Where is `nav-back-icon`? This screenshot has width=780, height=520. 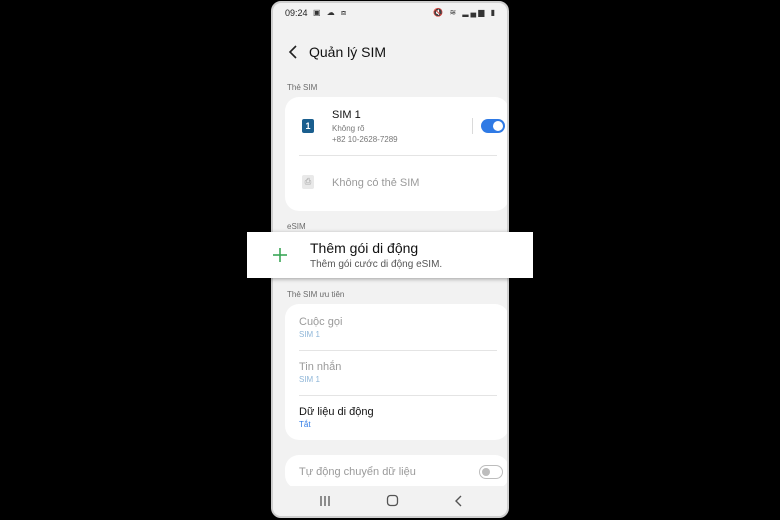 nav-back-icon is located at coordinates (459, 501).